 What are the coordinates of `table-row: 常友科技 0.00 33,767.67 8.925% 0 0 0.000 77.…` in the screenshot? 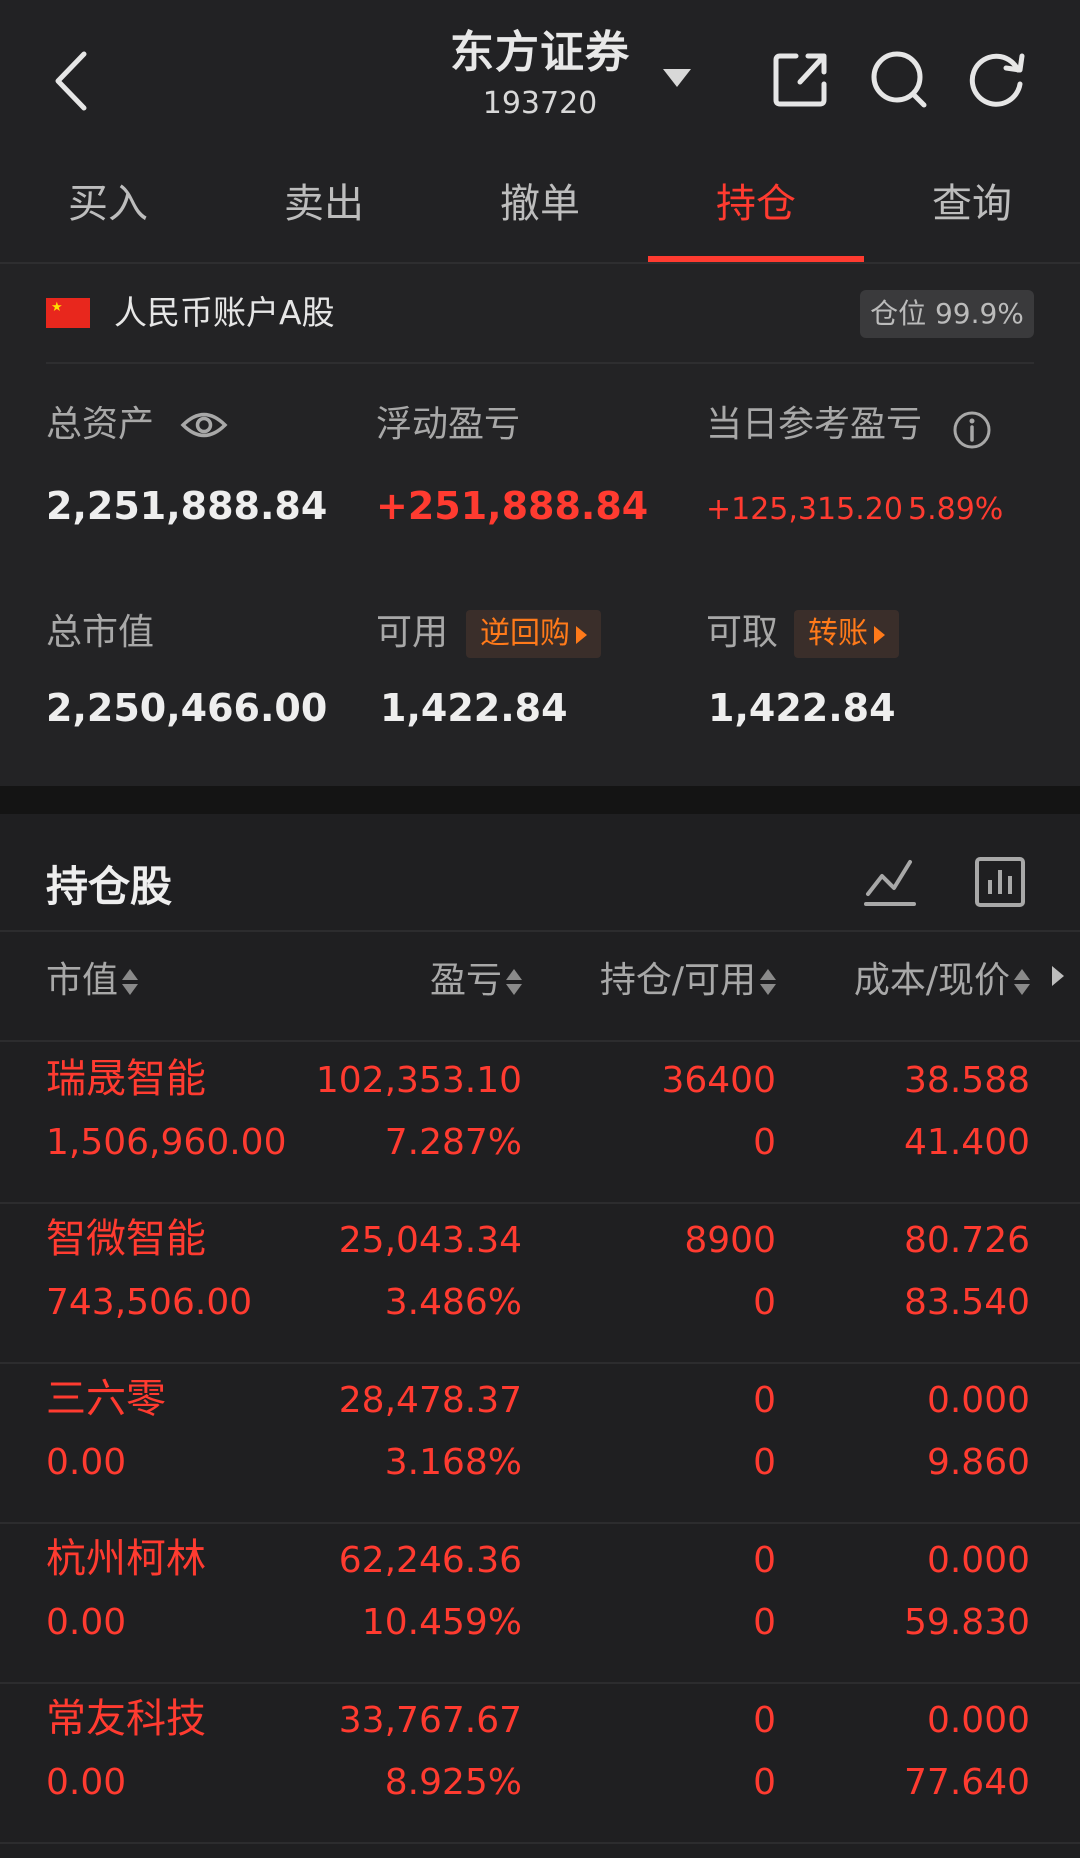 It's located at (540, 1763).